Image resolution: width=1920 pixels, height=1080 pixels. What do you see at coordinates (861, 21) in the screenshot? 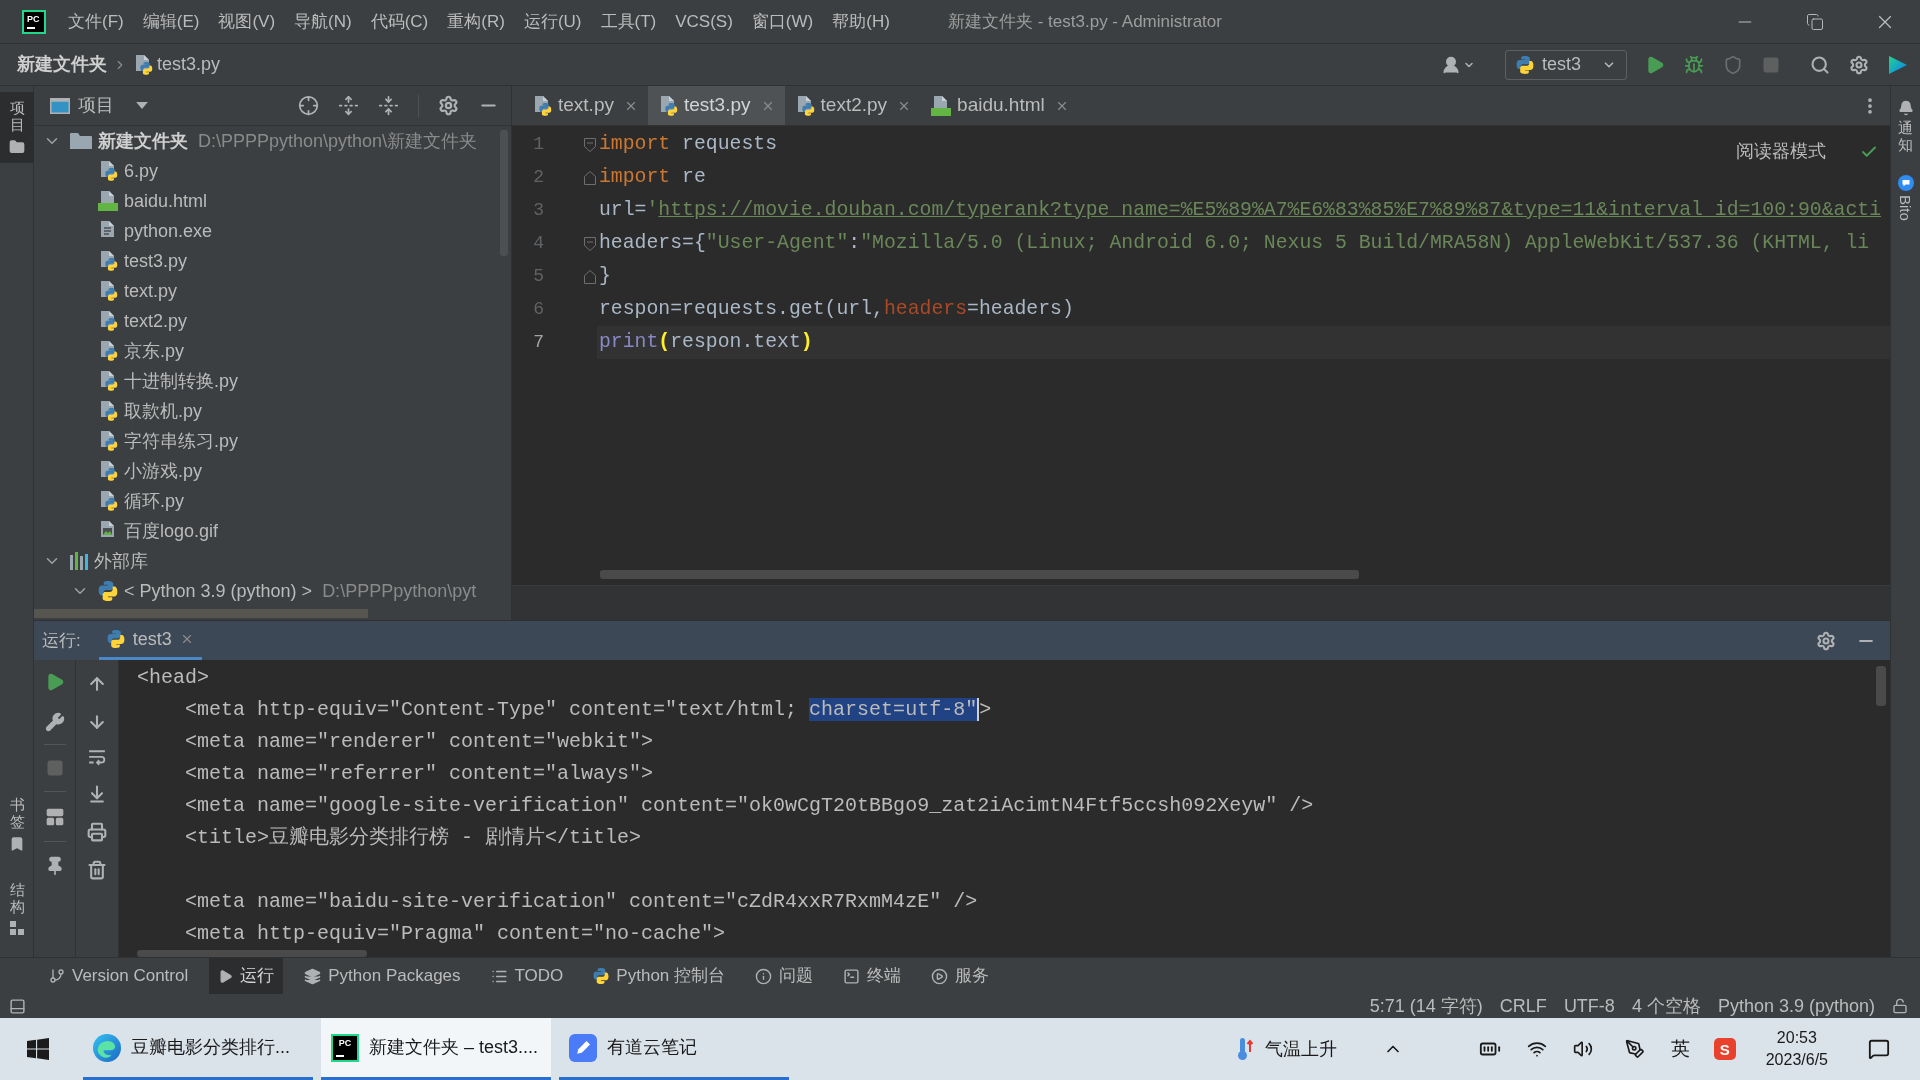
I see `menu-item: 帮助(H)` at bounding box center [861, 21].